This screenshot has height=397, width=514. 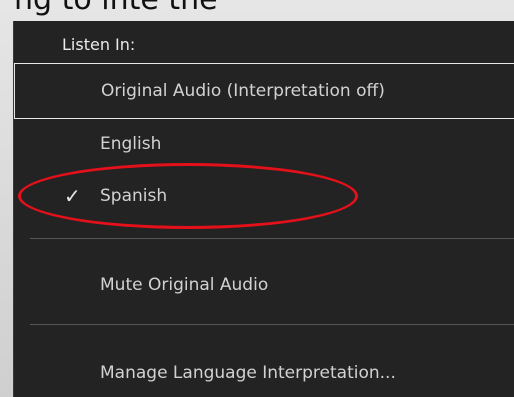 What do you see at coordinates (99, 44) in the screenshot?
I see `menu-header: Listen In:` at bounding box center [99, 44].